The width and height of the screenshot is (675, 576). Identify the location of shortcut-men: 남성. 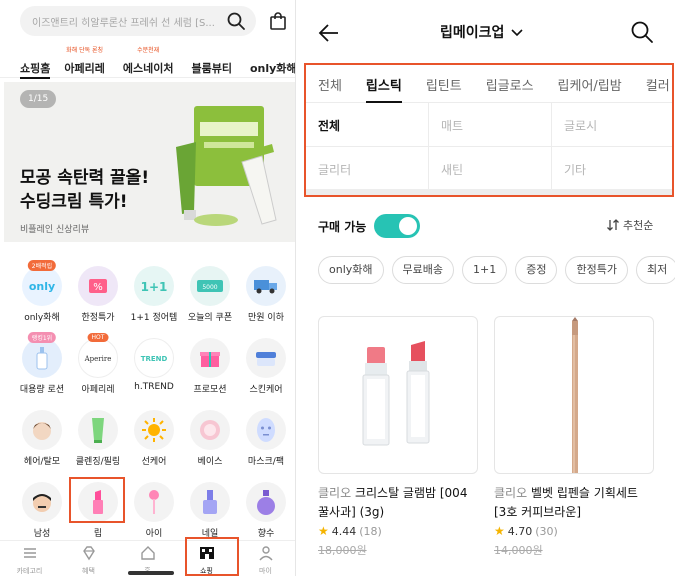
(42, 510).